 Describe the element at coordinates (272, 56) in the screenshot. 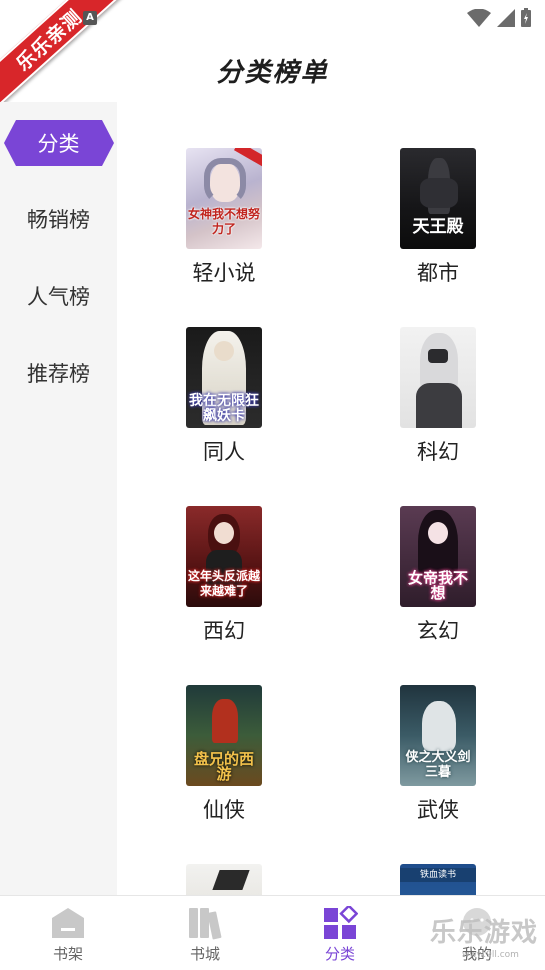

I see `status-bar: 乐乐亲测 A` at that location.